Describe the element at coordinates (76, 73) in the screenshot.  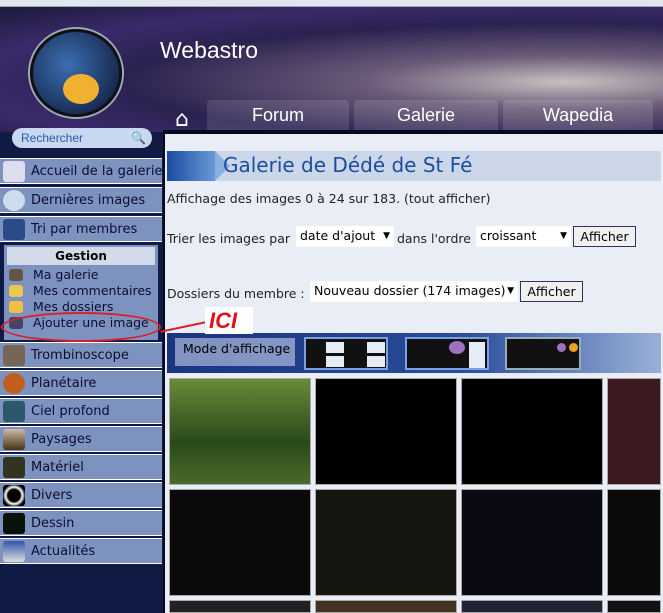
I see `webastro-logo` at that location.